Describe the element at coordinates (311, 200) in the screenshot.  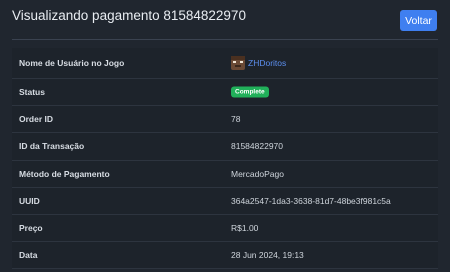
I see `uuid-value: 364a2547-1da3-3638-81d7-48be3f981c5a` at that location.